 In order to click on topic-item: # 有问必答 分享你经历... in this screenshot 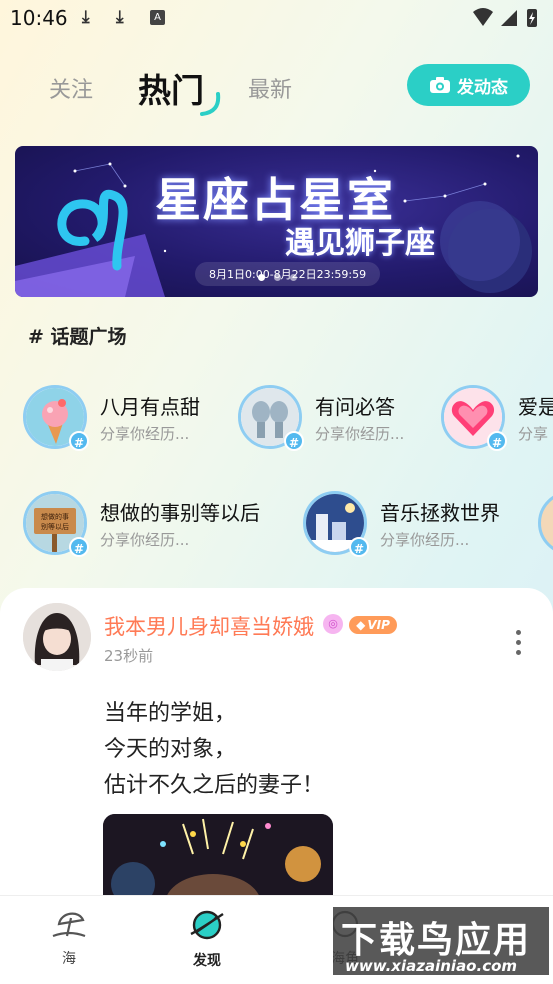, I will do `click(338, 421)`.